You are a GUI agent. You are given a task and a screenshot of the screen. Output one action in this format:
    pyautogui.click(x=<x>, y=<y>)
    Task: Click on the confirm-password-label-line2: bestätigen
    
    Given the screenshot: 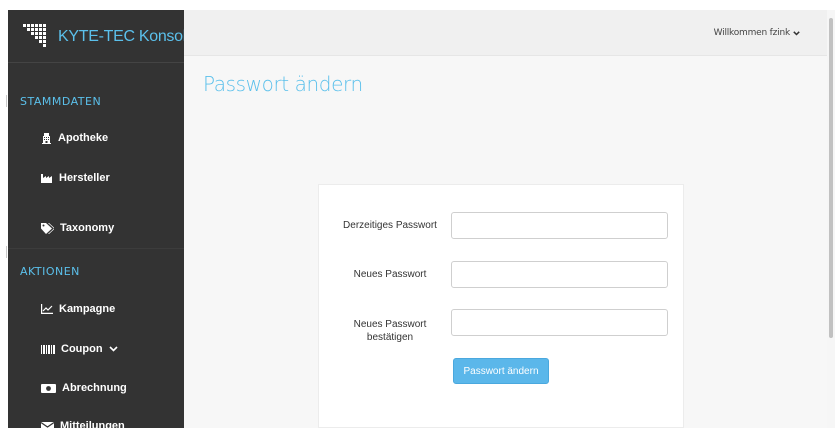 What is the action you would take?
    pyautogui.click(x=390, y=337)
    